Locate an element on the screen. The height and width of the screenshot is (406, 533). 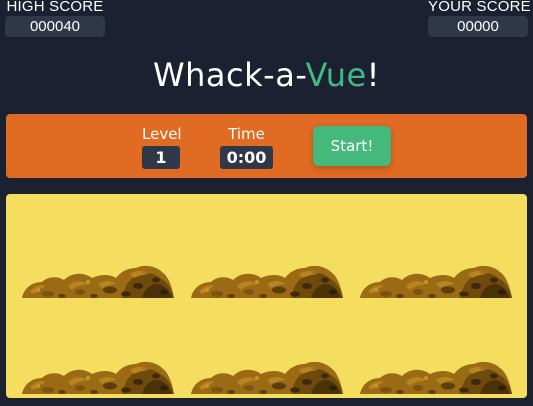
time-stat: Time 0:00 is located at coordinates (246, 147).